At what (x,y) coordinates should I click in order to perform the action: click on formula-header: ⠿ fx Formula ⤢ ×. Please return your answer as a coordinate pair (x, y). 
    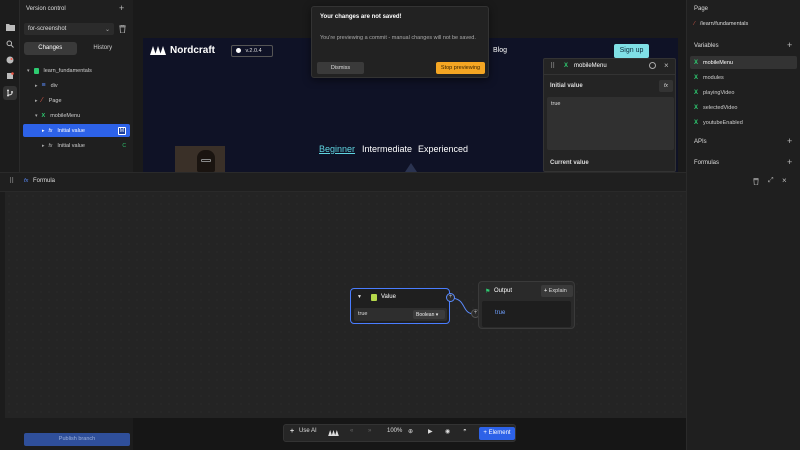
    Looking at the image, I should click on (393, 182).